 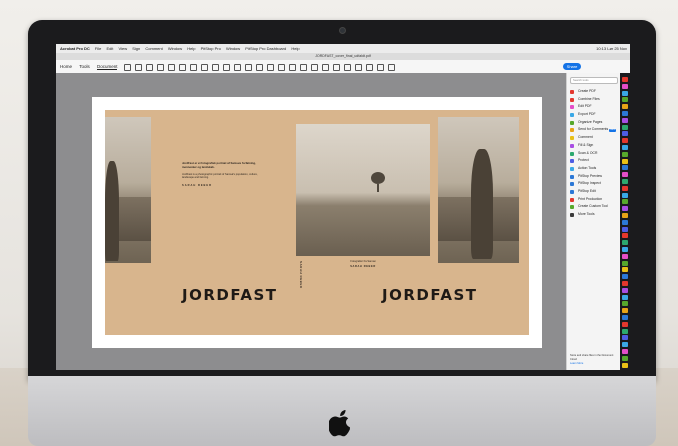 I want to click on attach-icon, so click(x=325, y=67).